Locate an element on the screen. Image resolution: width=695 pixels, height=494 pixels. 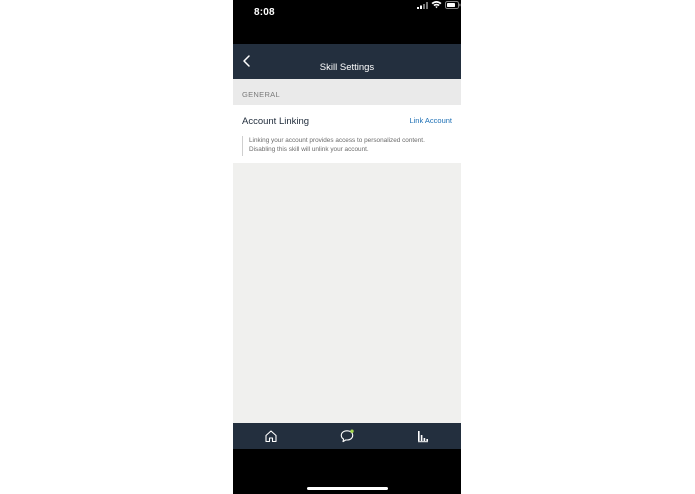
signal-icon is located at coordinates (422, 5).